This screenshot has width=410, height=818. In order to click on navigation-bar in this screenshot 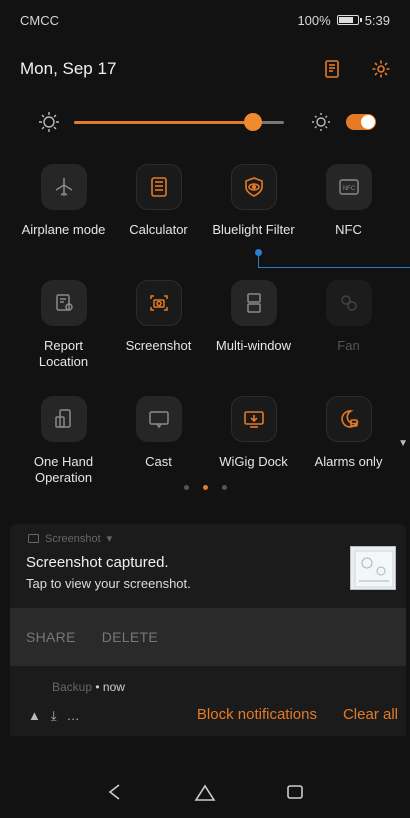, I will do `click(205, 792)`.